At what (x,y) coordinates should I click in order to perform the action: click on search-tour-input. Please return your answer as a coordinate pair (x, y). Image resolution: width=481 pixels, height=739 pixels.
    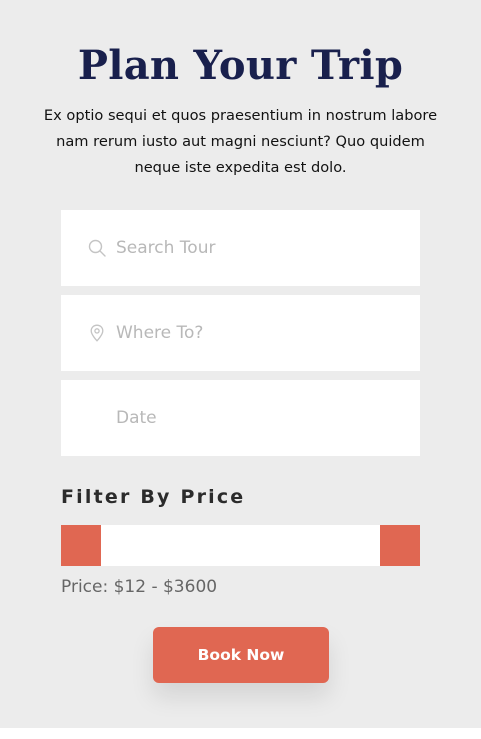
    Looking at the image, I should click on (261, 248).